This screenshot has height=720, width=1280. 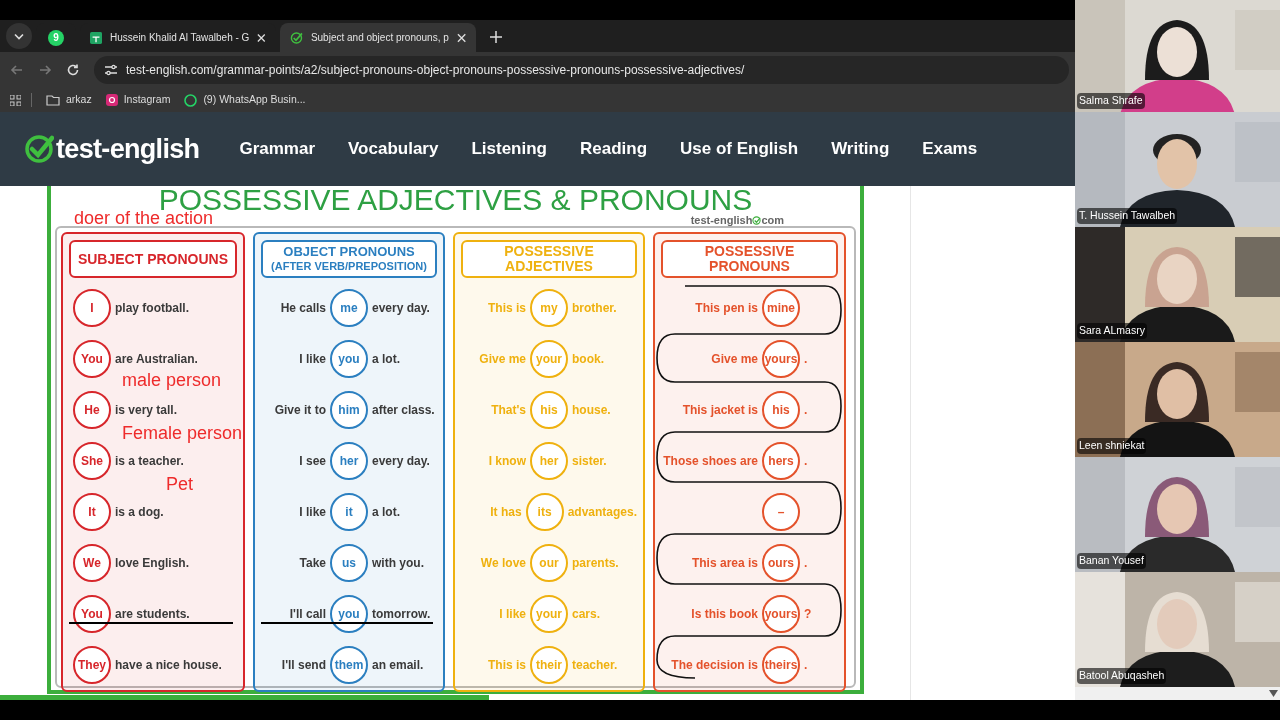 I want to click on circled-word: You, so click(x=92, y=613).